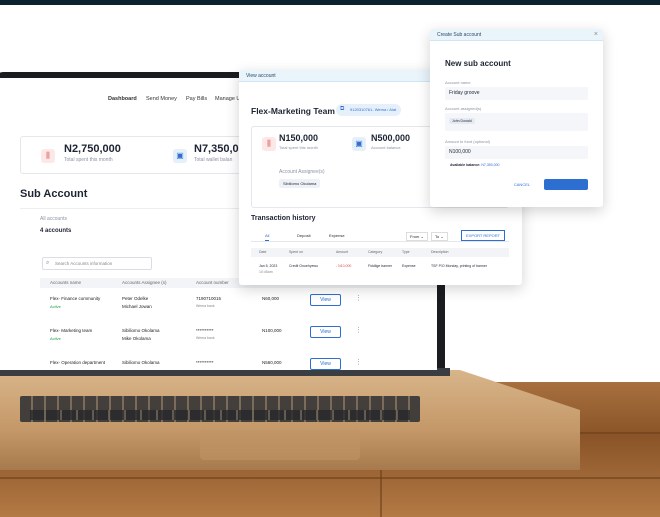 The image size is (660, 517). I want to click on row-assignee-2: Mike Okolama, so click(136, 338).